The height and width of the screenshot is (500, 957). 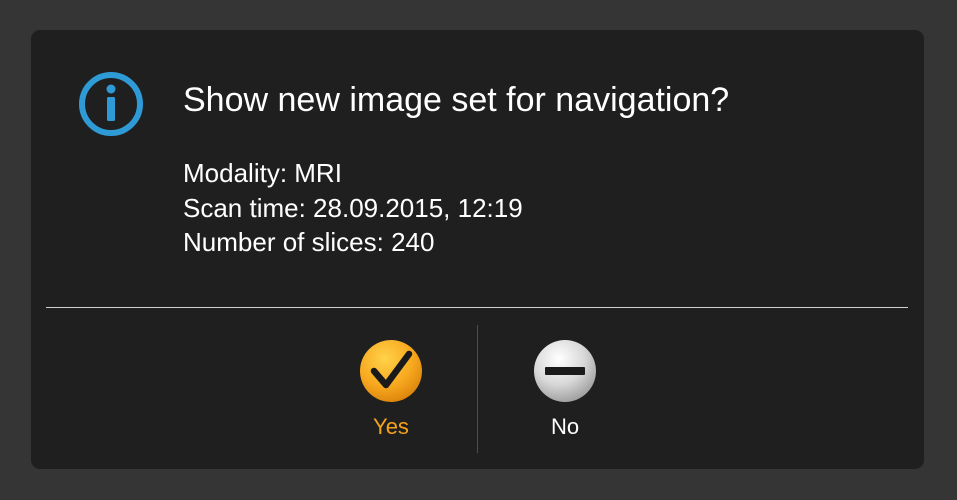 What do you see at coordinates (565, 426) in the screenshot?
I see `no-button-label: No` at bounding box center [565, 426].